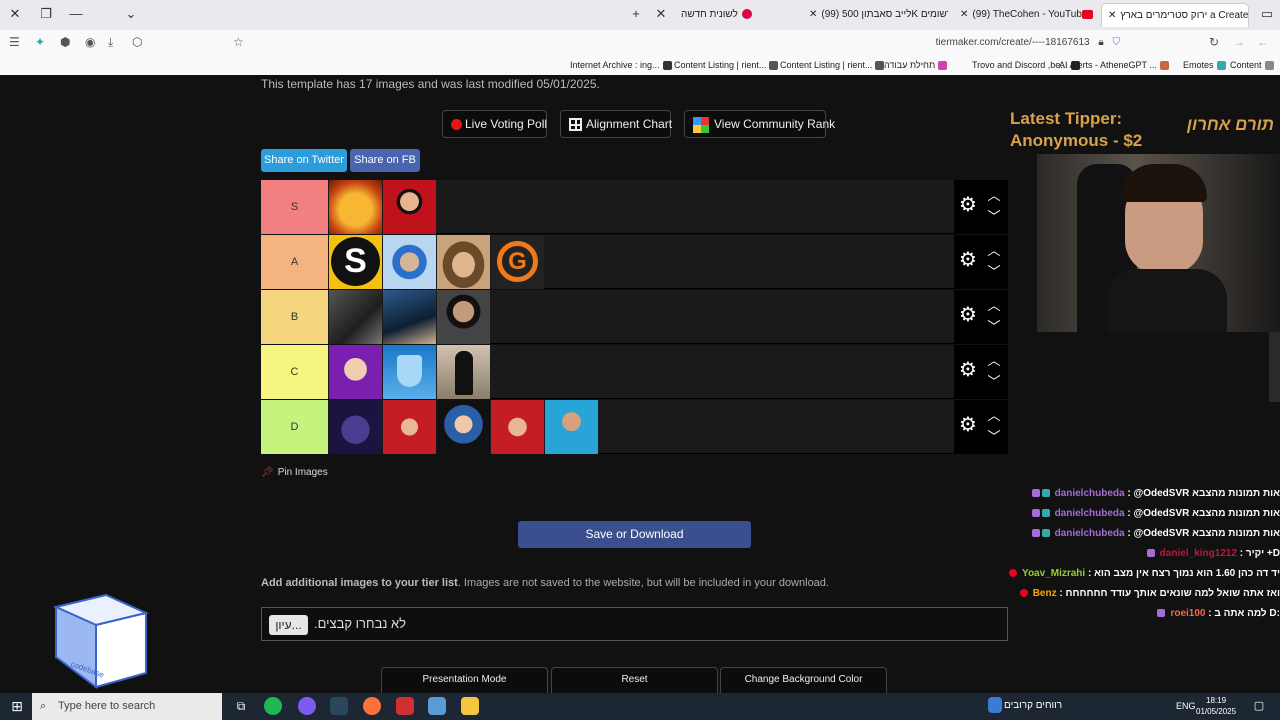 The image size is (1280, 720). Describe the element at coordinates (1025, 15) in the screenshot. I see `tab-thecohen-youtube: ✕ (99) TheCohen - YouTube` at that location.